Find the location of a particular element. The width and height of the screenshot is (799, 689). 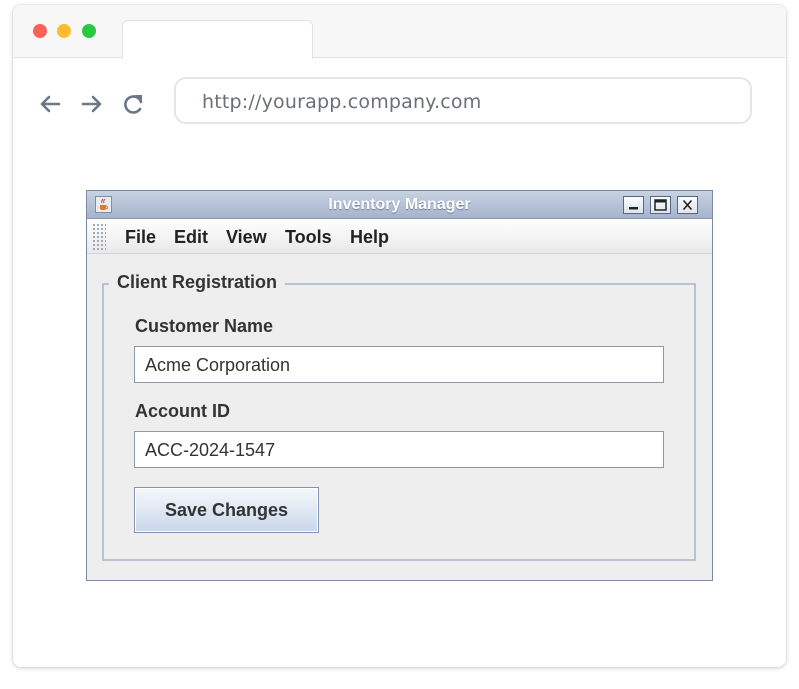

window-title-bar: Inventory Manager is located at coordinates (399, 205).